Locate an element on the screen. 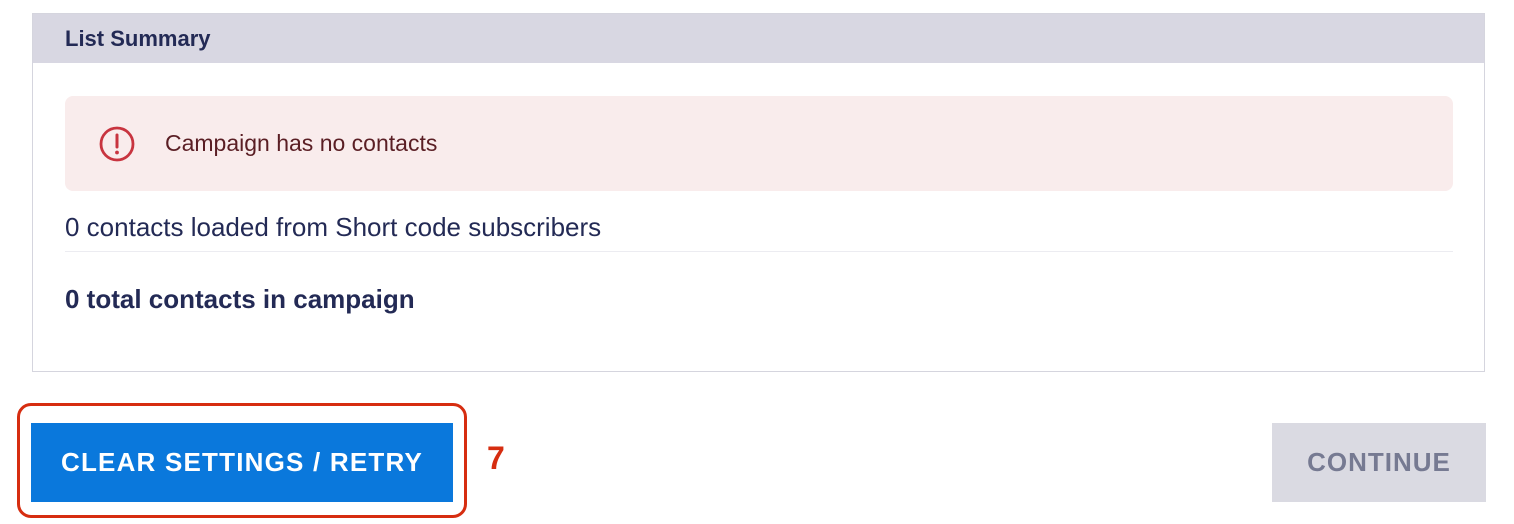 This screenshot has height=524, width=1514. clear-settings-retry-button: CLEAR SETTINGS / RETRY is located at coordinates (242, 462).